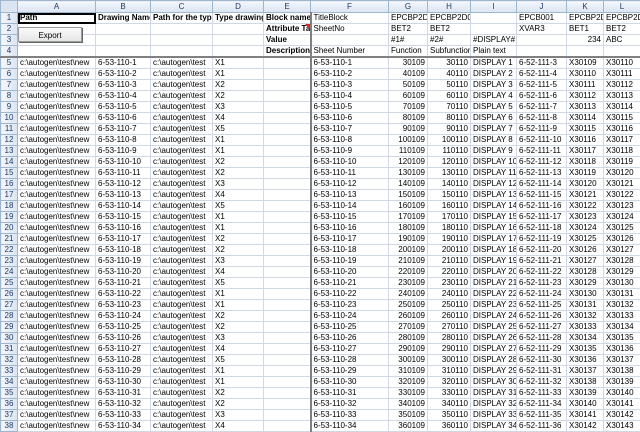 Image resolution: width=640 pixels, height=432 pixels. I want to click on cell-G34: 320109, so click(408, 382).